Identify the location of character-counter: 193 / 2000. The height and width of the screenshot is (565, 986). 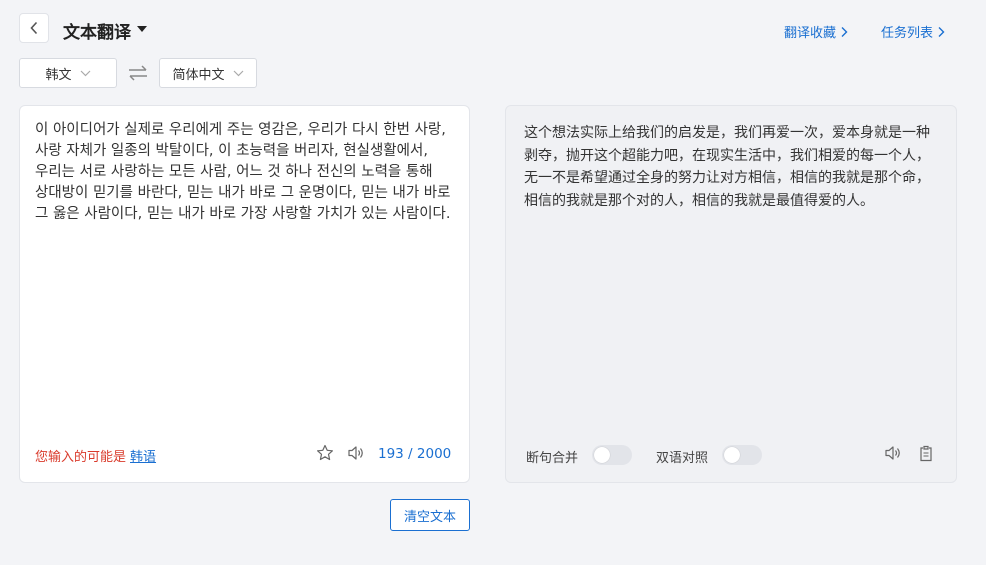
(415, 454).